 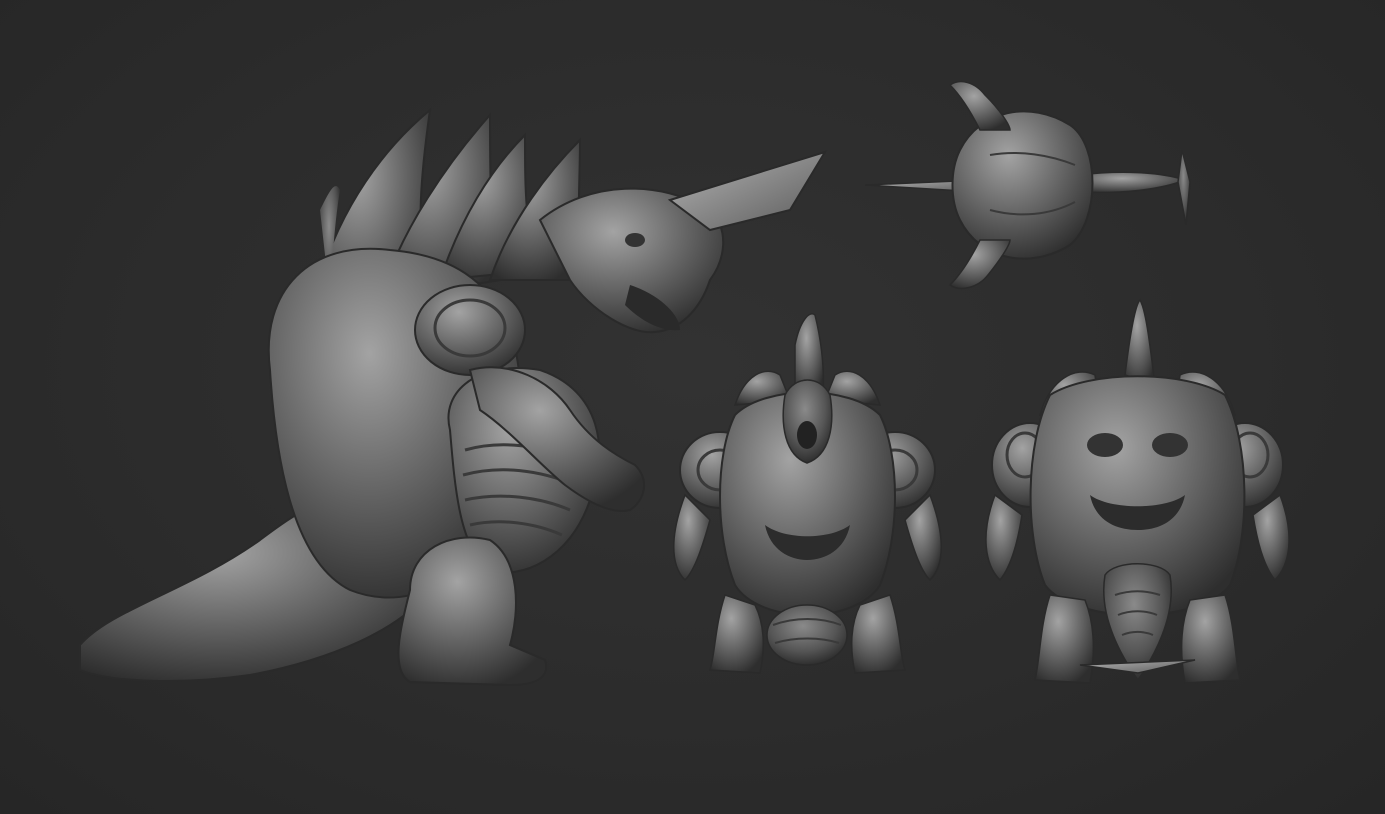 I want to click on back-view-sculpt, so click(x=1137, y=492).